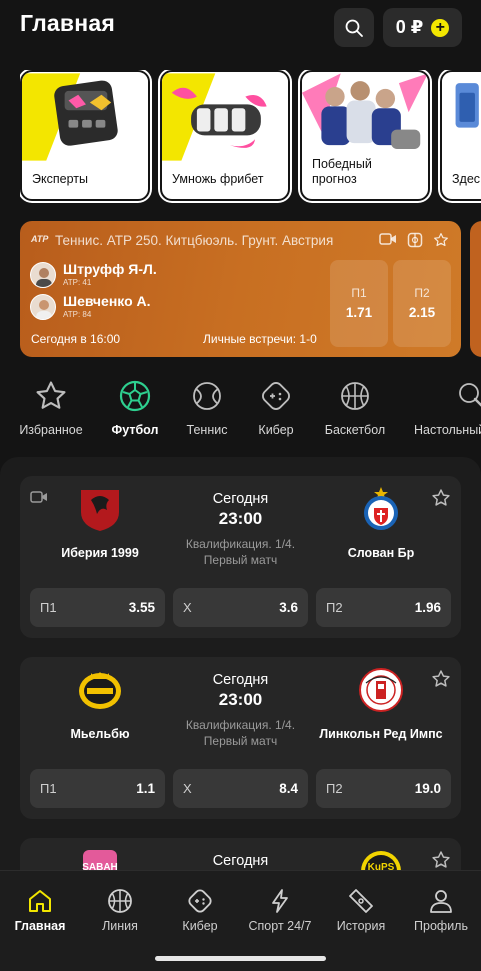  Describe the element at coordinates (120, 926) in the screenshot. I see `nav-label: Линия` at that location.